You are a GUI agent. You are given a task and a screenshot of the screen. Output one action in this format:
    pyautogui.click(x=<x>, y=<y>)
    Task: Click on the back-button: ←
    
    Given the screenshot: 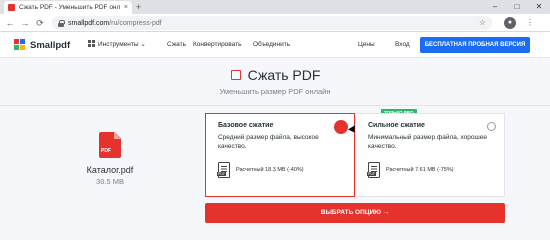 What is the action you would take?
    pyautogui.click(x=10, y=23)
    